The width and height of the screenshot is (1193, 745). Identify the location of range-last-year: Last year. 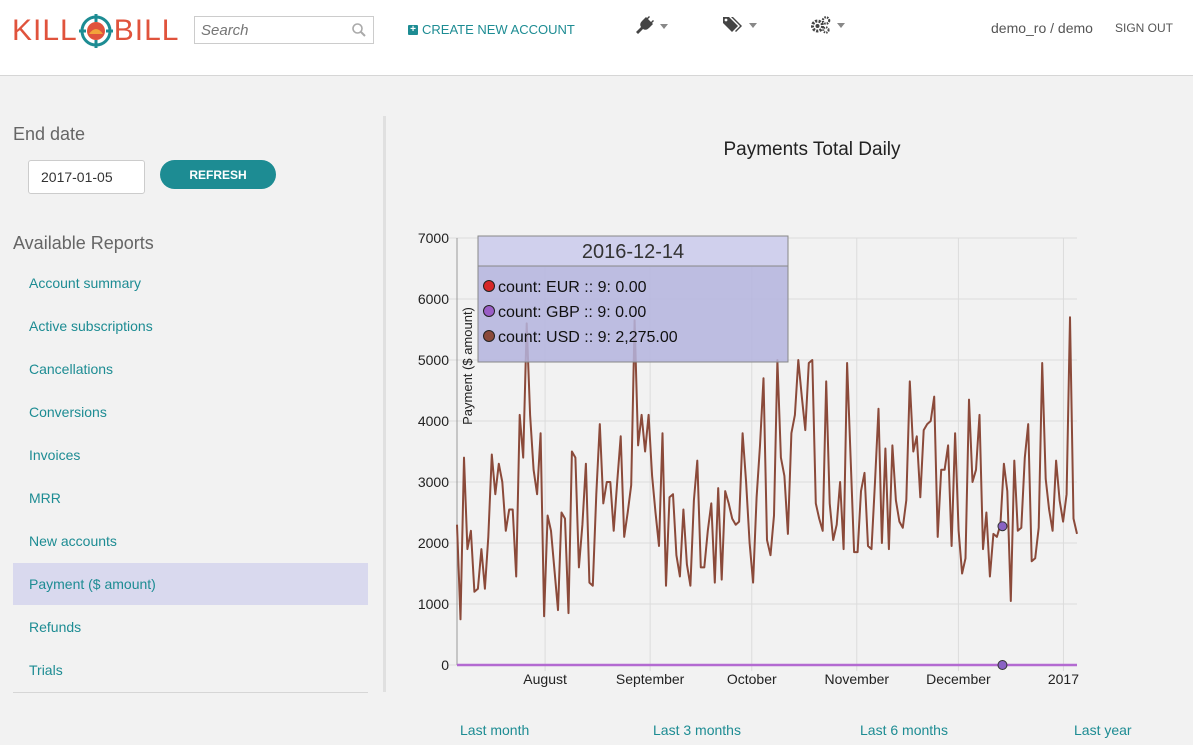
(1103, 730).